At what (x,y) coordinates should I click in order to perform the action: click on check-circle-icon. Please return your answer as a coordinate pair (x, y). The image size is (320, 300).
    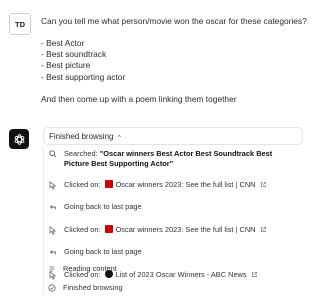
    Looking at the image, I should click on (52, 287).